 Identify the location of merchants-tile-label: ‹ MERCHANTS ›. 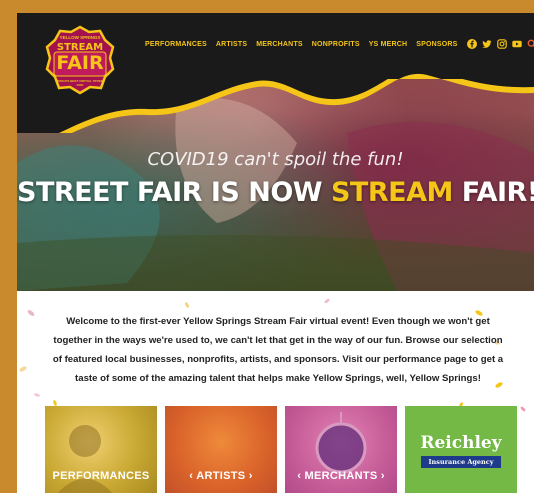
(341, 476).